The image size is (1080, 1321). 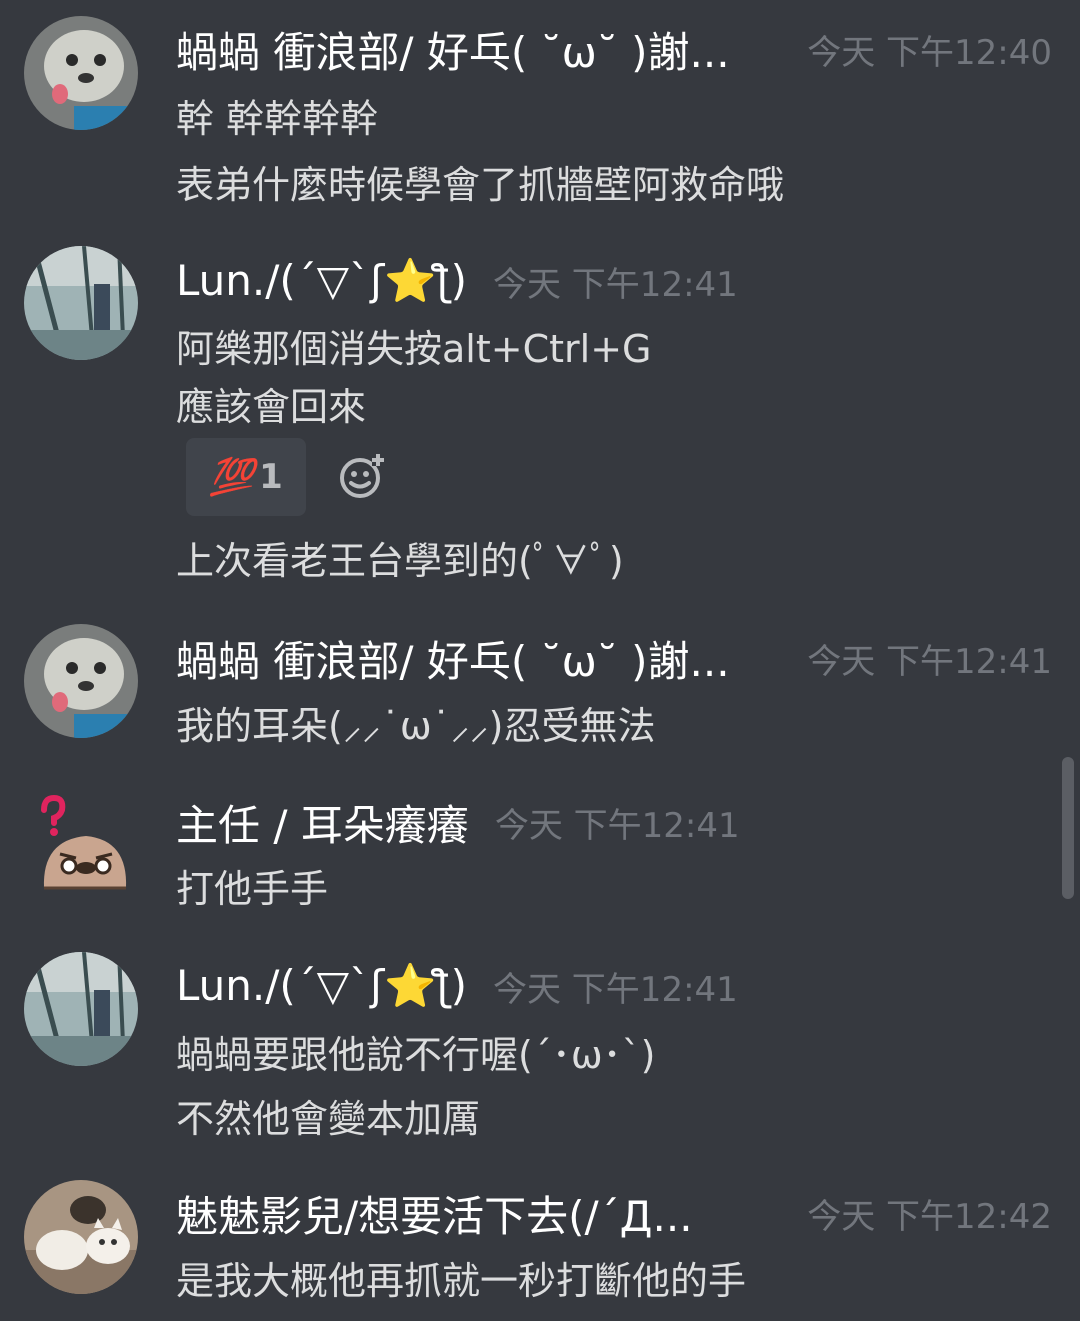 I want to click on cats-avatar-icon, so click(x=81, y=1237).